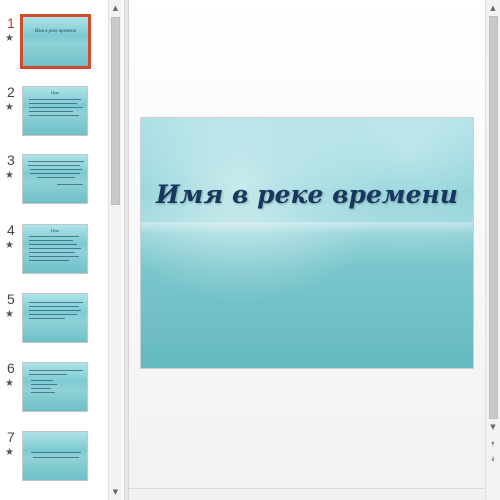 The image size is (500, 500). Describe the element at coordinates (115, 250) in the screenshot. I see `thumbnail-scrollbar: ▲ ▼` at that location.